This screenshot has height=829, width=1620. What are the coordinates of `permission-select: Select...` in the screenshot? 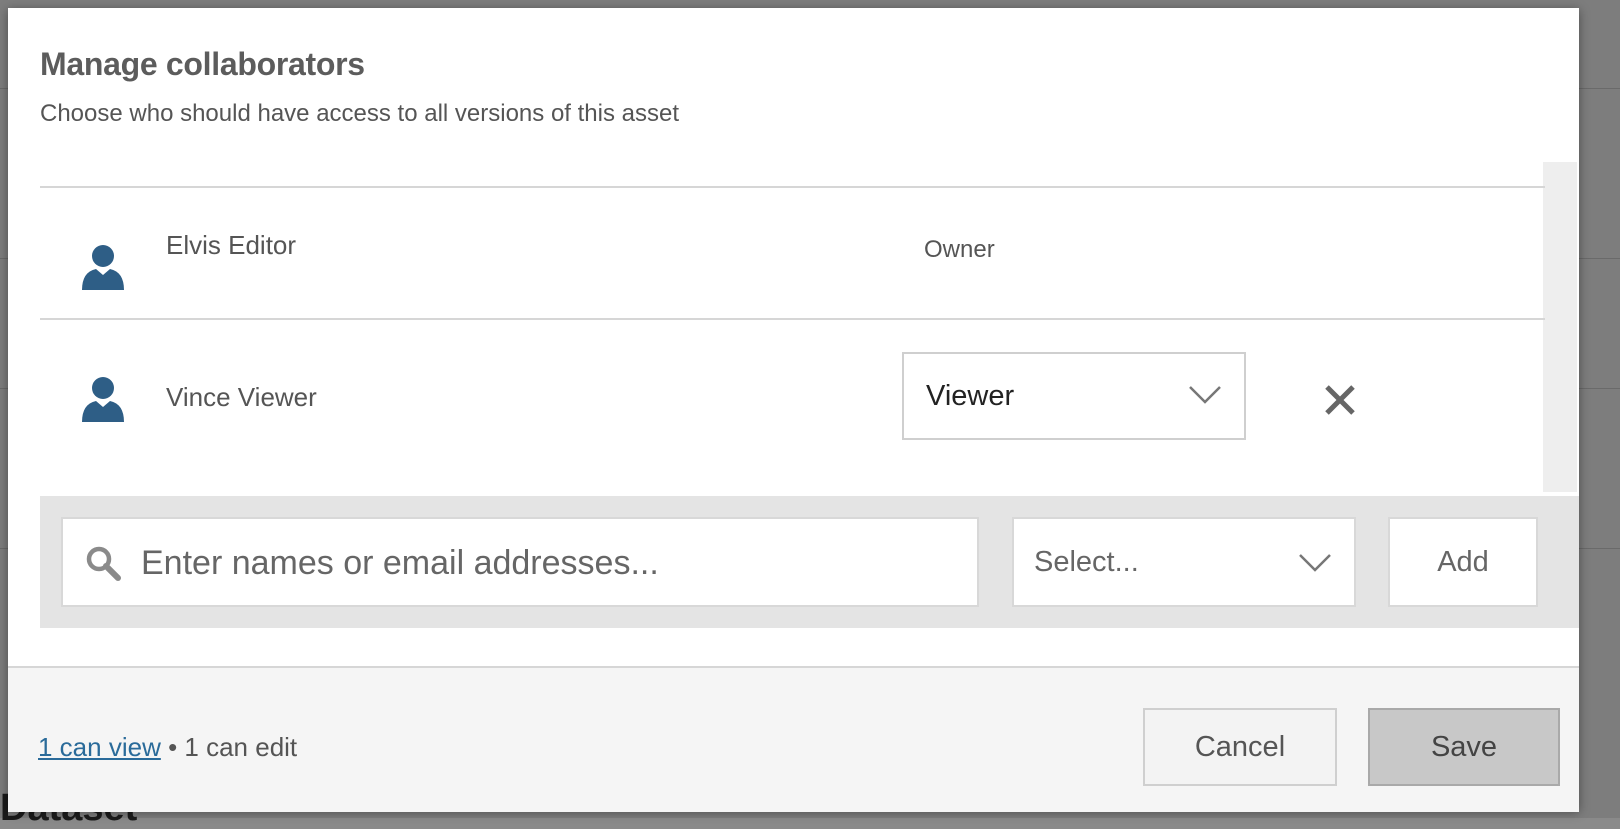 It's located at (1184, 562).